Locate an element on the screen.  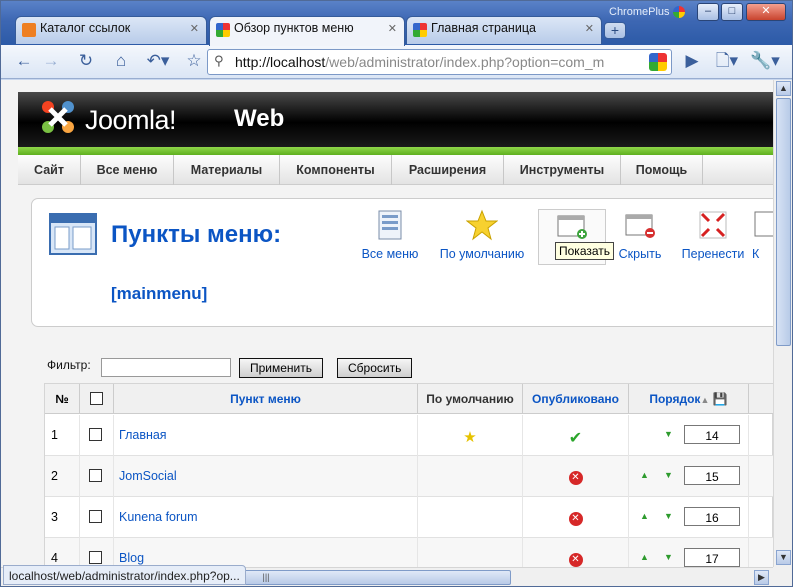
vertical-scrollbar: ▲ ▼ is located at coordinates (782, 323).